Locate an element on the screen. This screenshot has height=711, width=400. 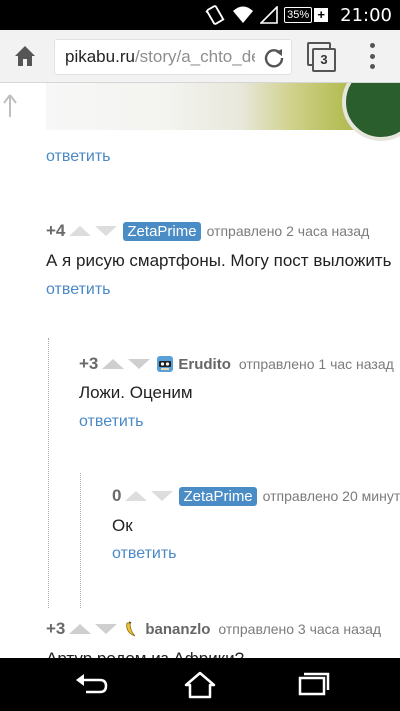
comment-header: 0 ZetaPrime отправлено 20 минут назад is located at coordinates (256, 496).